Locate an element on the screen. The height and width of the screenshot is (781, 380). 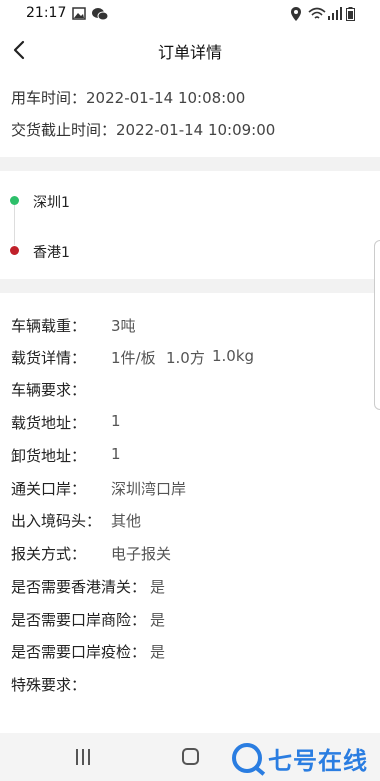
wechat-icon is located at coordinates (100, 14).